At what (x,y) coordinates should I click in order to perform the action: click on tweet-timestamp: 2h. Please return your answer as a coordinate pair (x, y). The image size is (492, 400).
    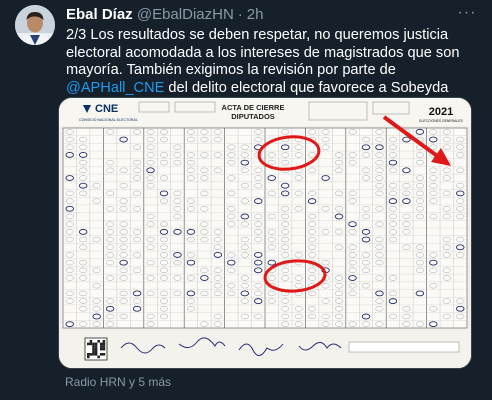
    Looking at the image, I should click on (255, 14).